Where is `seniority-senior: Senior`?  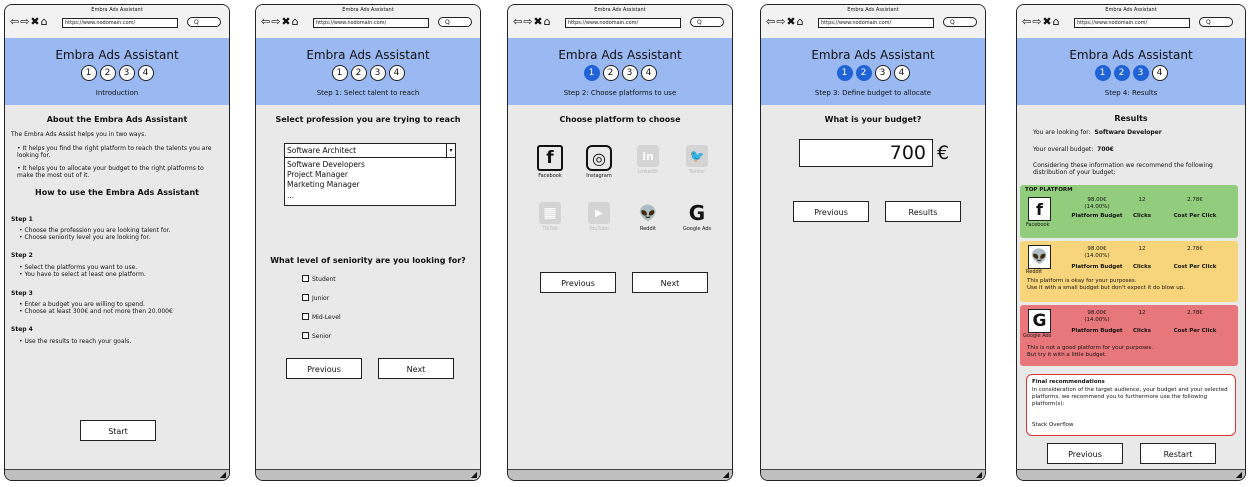 seniority-senior: Senior is located at coordinates (316, 336).